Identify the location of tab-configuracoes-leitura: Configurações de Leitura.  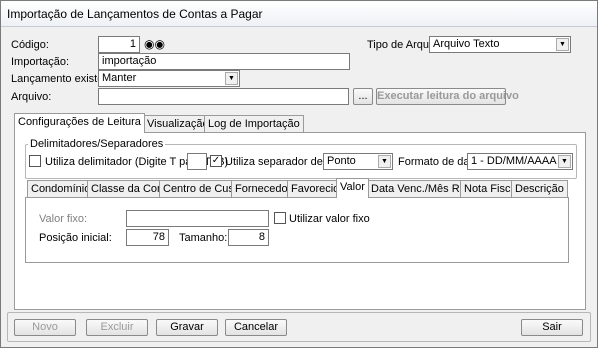
(79, 123).